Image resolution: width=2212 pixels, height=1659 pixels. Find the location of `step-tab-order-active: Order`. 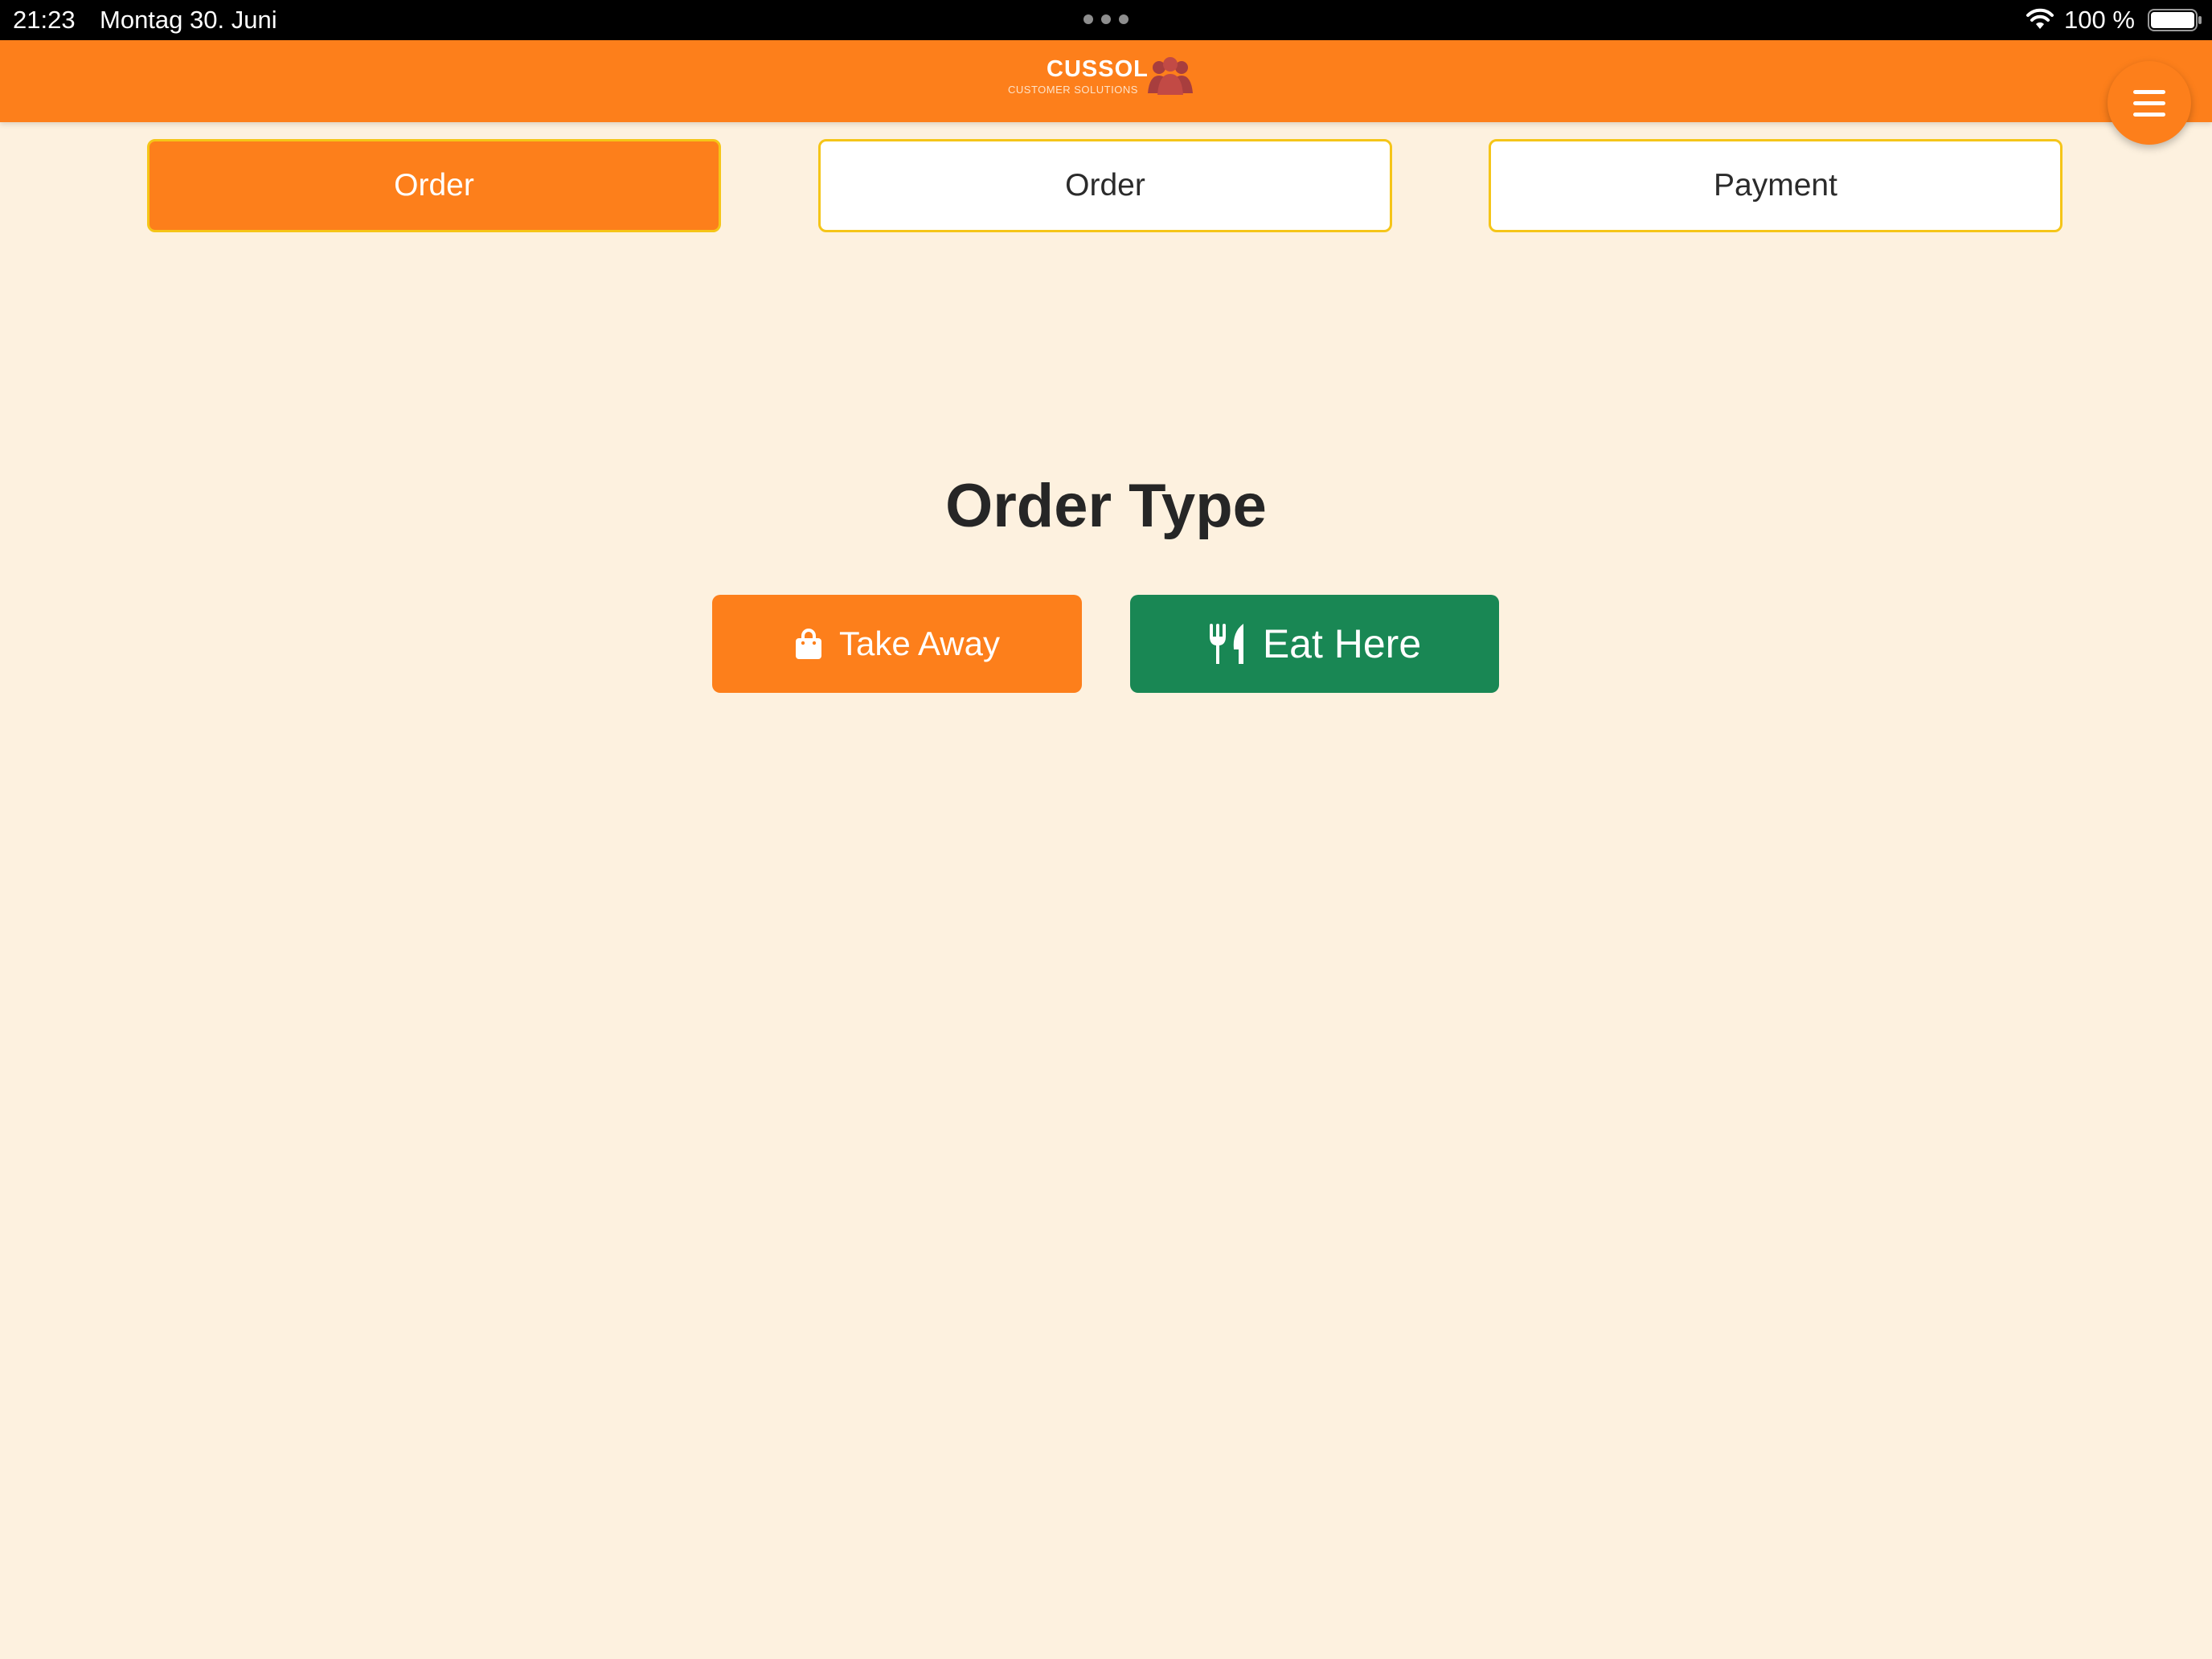

step-tab-order-active: Order is located at coordinates (434, 185).